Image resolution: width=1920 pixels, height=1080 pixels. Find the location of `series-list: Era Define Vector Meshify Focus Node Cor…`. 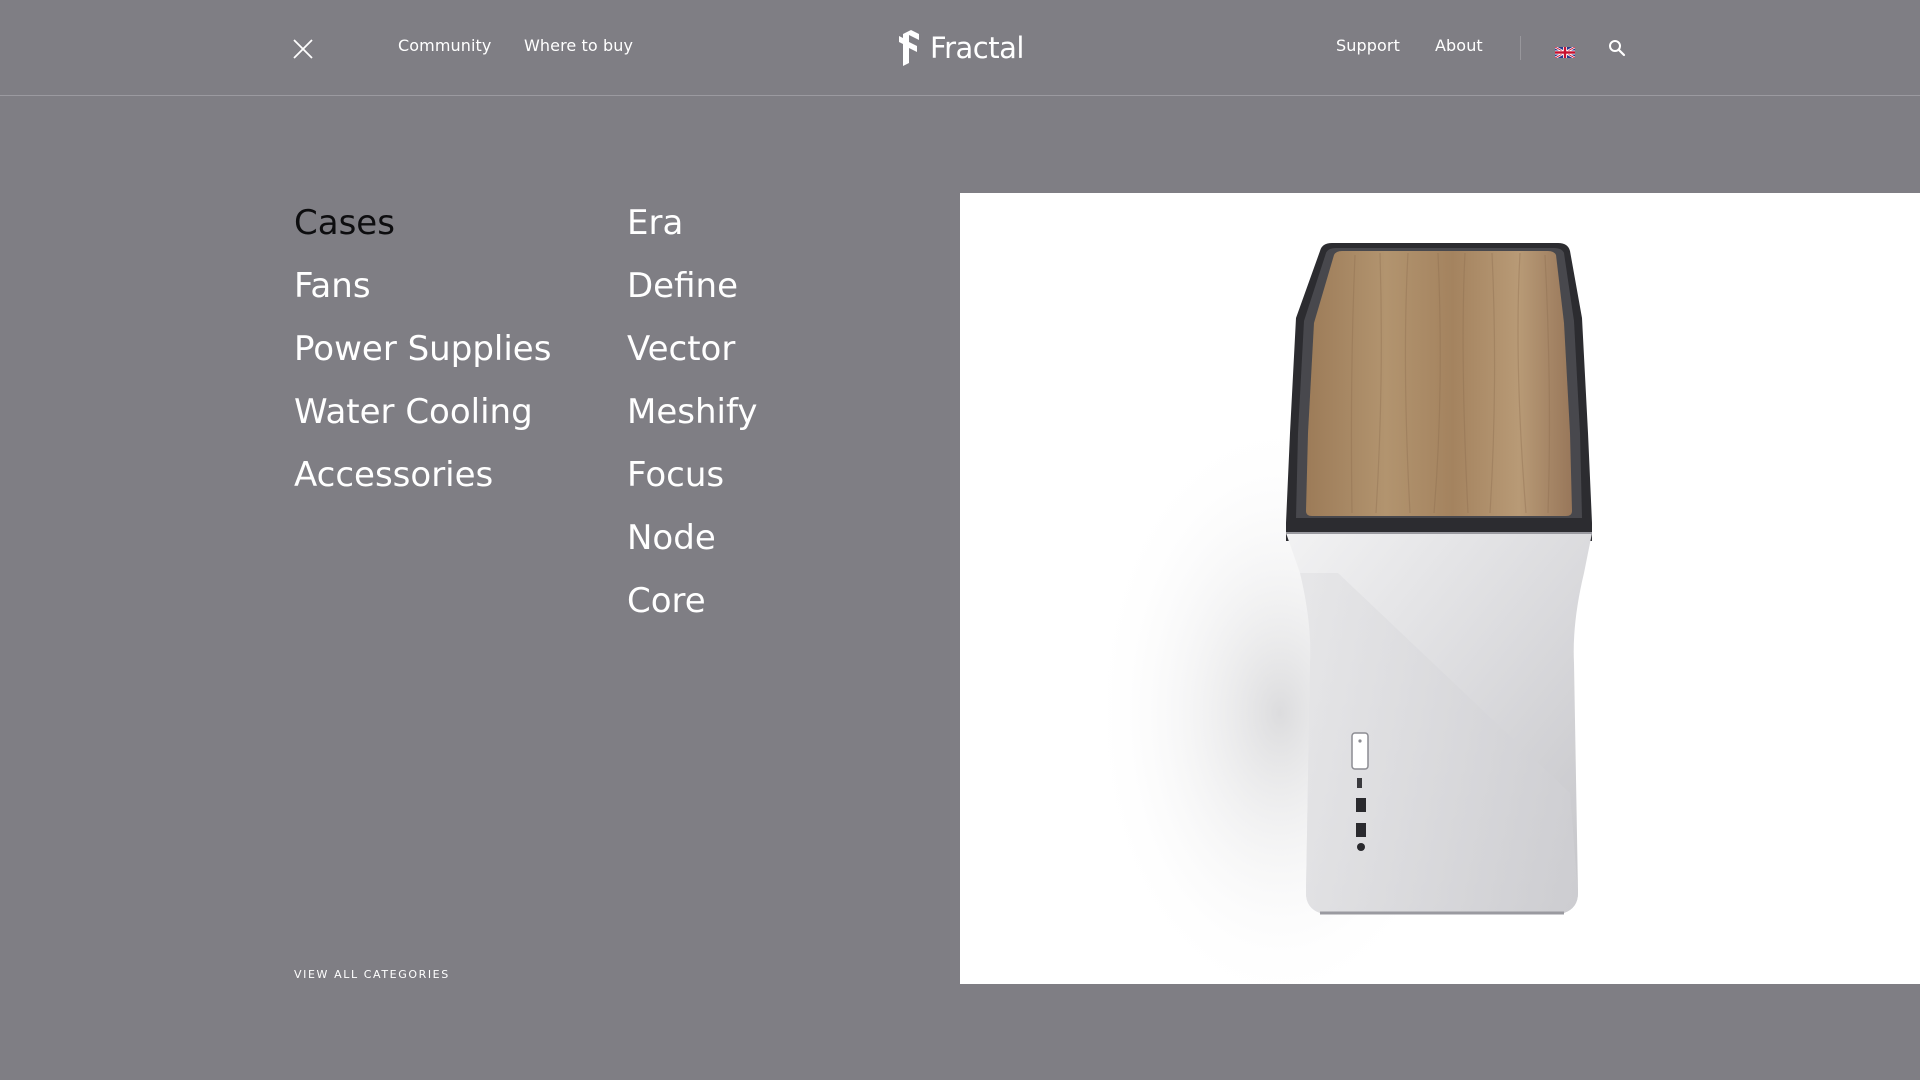

series-list: Era Define Vector Meshify Focus Node Cor… is located at coordinates (692, 422).